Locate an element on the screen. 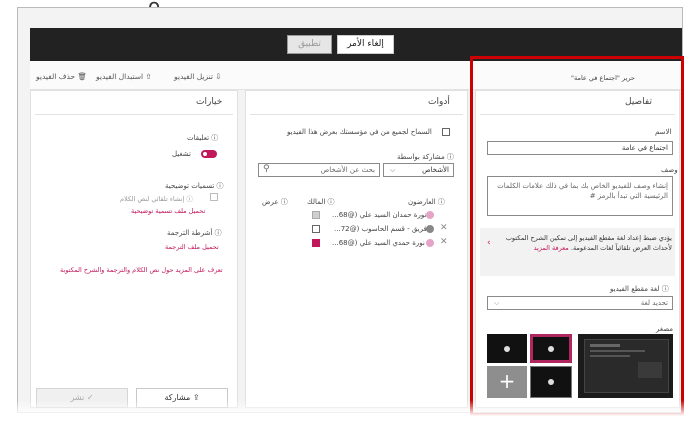 Image resolution: width=695 pixels, height=423 pixels. search-icon: ⚲ is located at coordinates (266, 169).